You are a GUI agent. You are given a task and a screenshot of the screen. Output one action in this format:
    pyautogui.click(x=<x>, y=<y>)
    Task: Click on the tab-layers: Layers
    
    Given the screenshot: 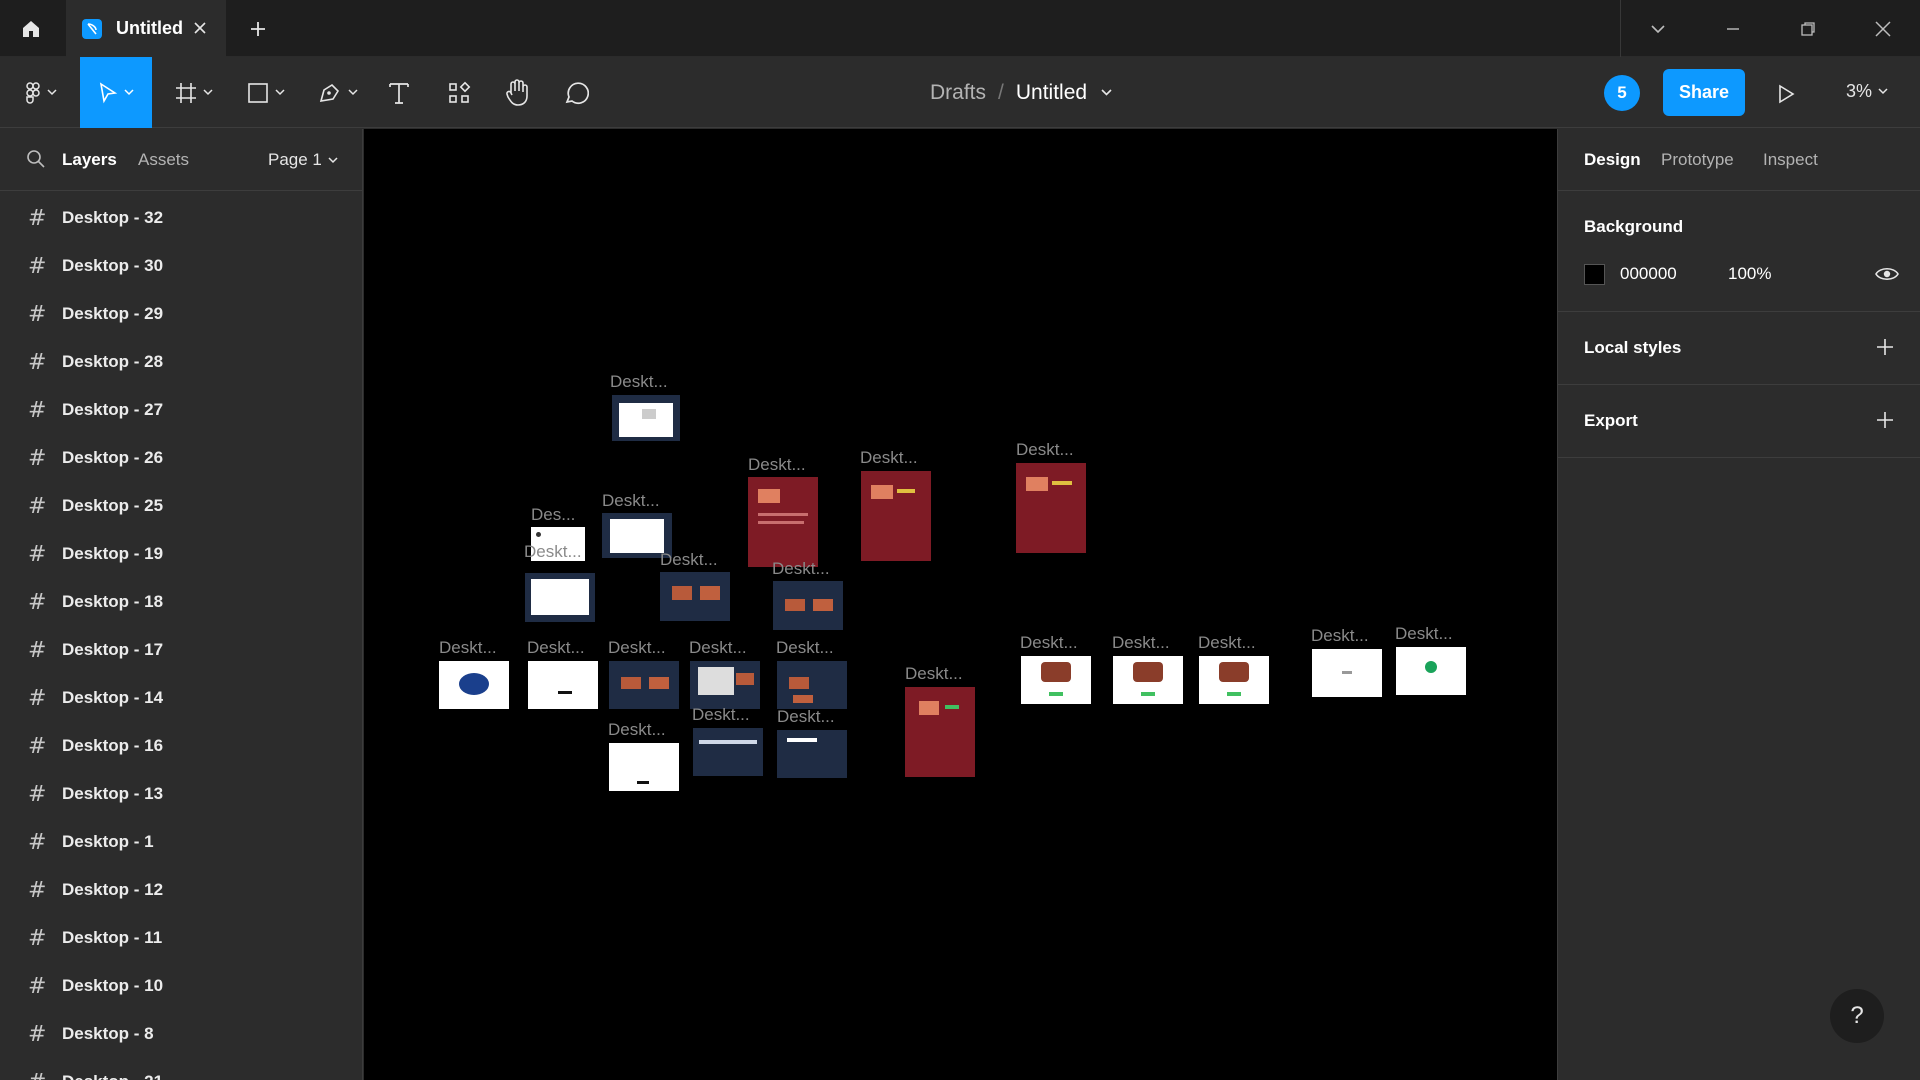 What is the action you would take?
    pyautogui.click(x=89, y=160)
    